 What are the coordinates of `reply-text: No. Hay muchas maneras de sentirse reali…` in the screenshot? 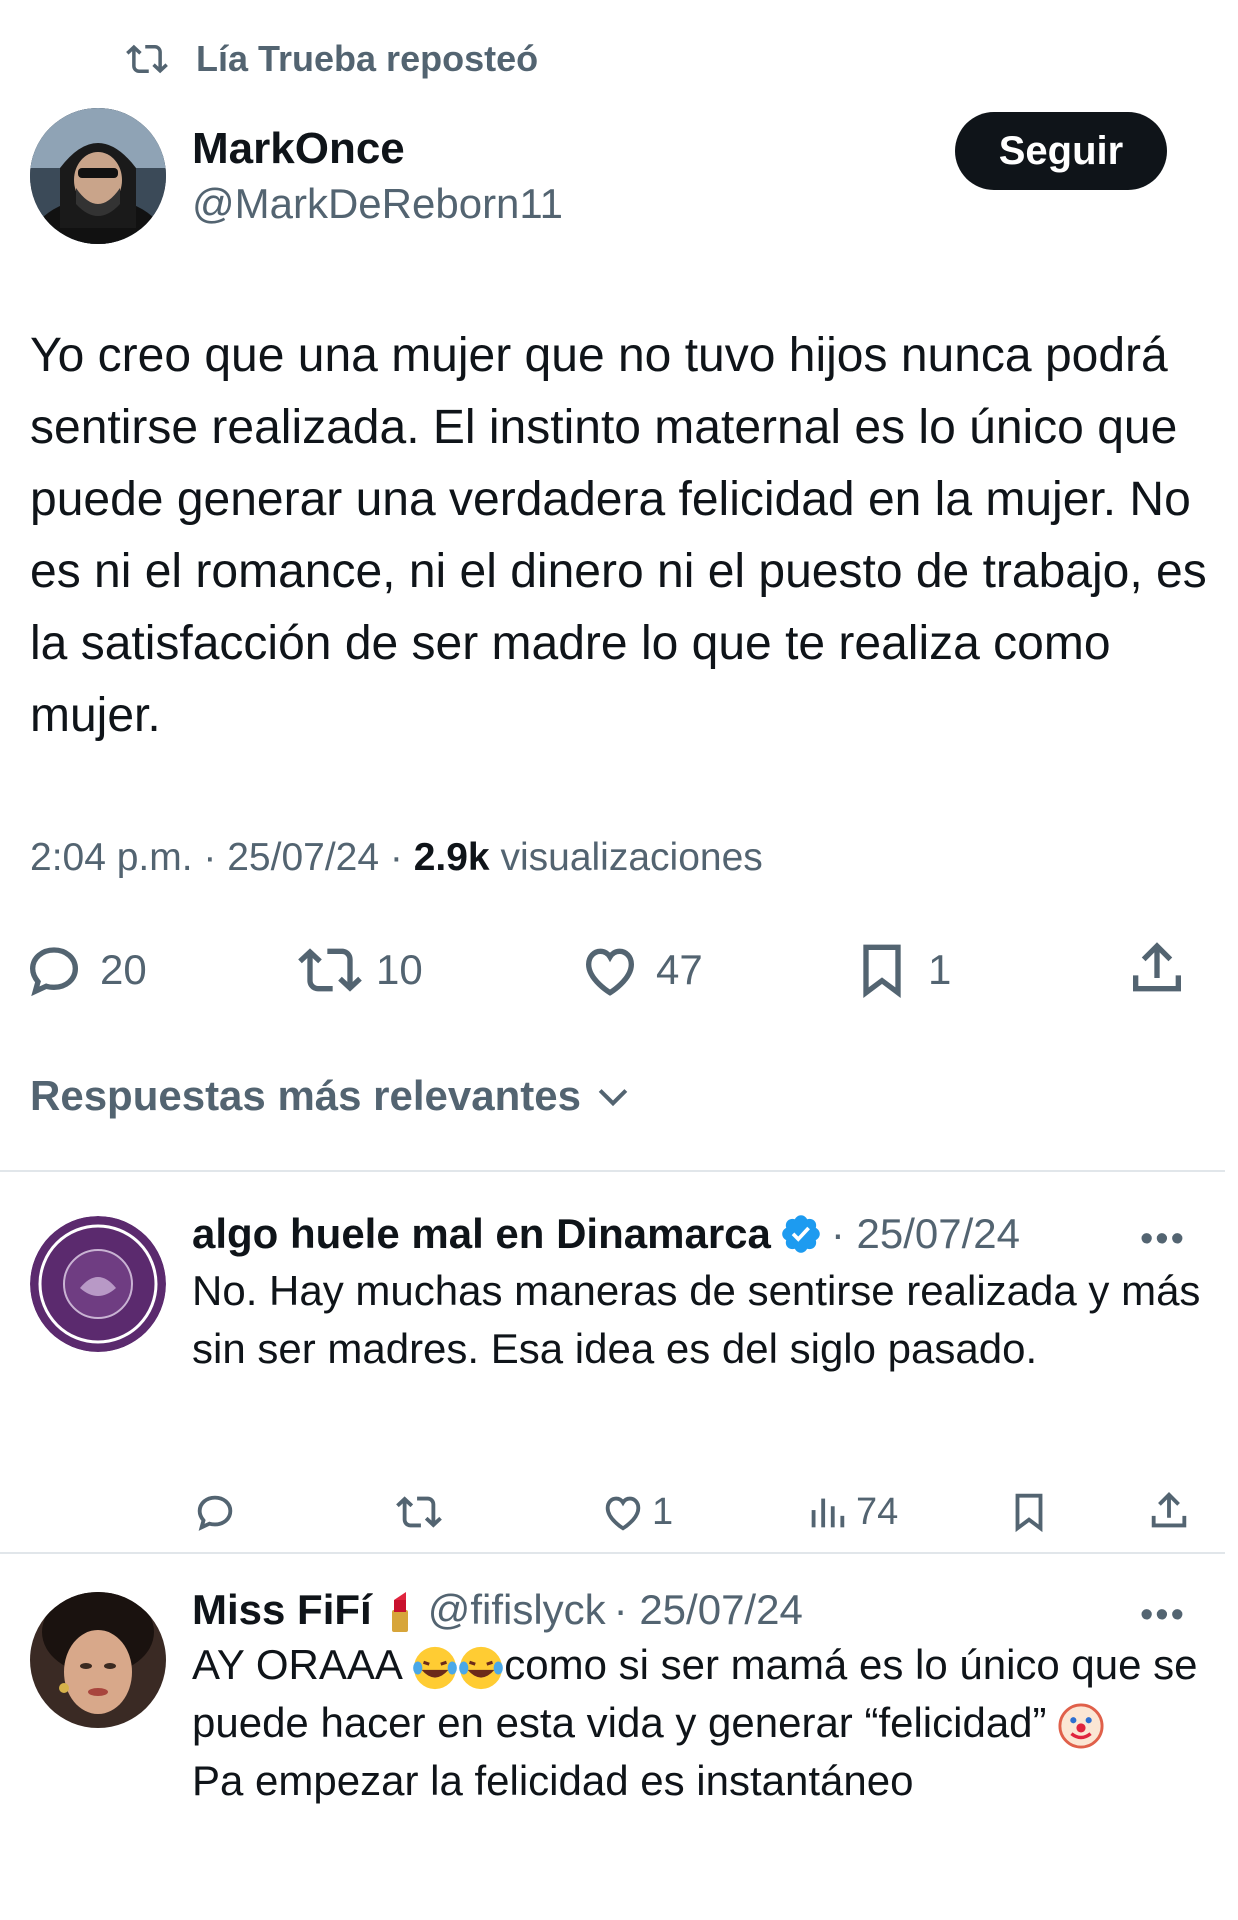 It's located at (696, 1319).